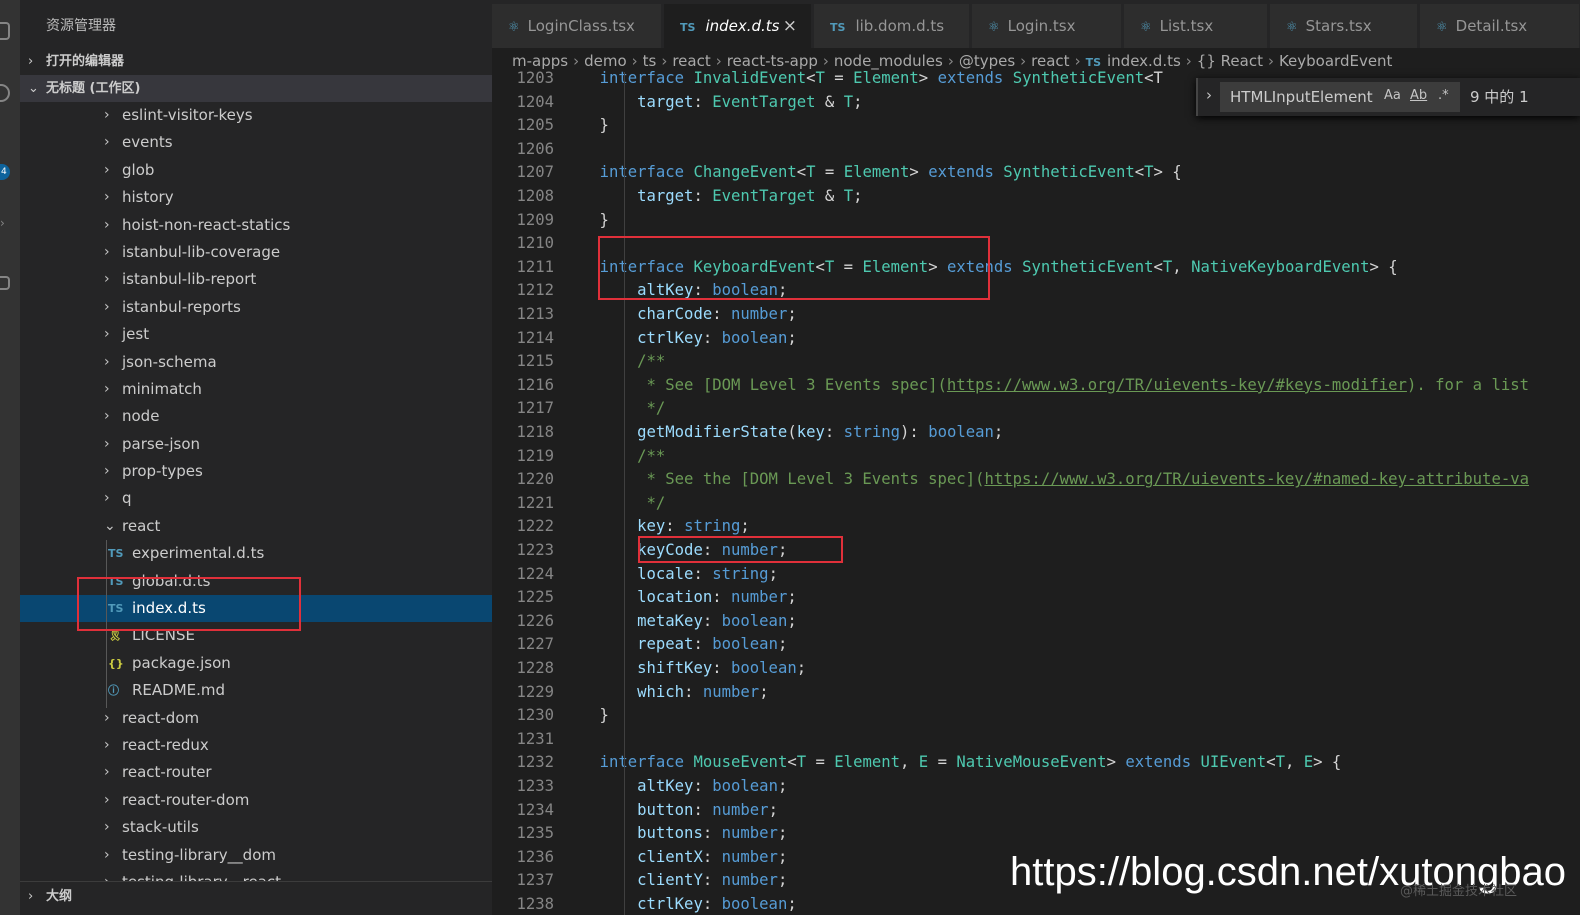  I want to click on code-token: repeat, so click(665, 644).